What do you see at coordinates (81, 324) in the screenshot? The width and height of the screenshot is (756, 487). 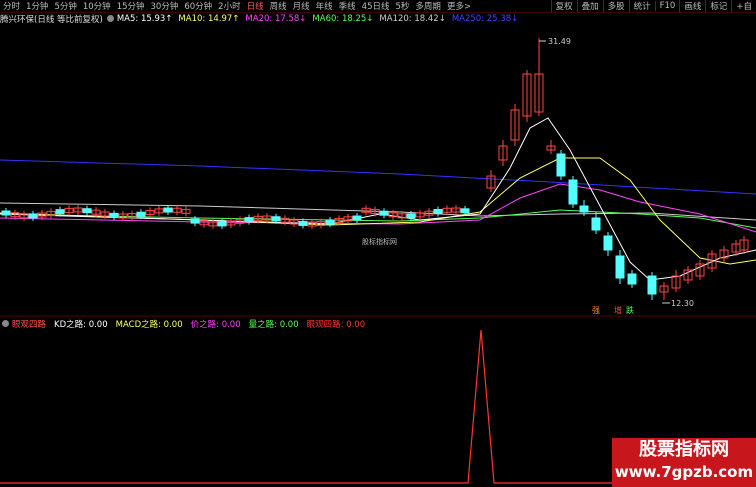 I see `indicator-value-0: KD之路: 0.00` at bounding box center [81, 324].